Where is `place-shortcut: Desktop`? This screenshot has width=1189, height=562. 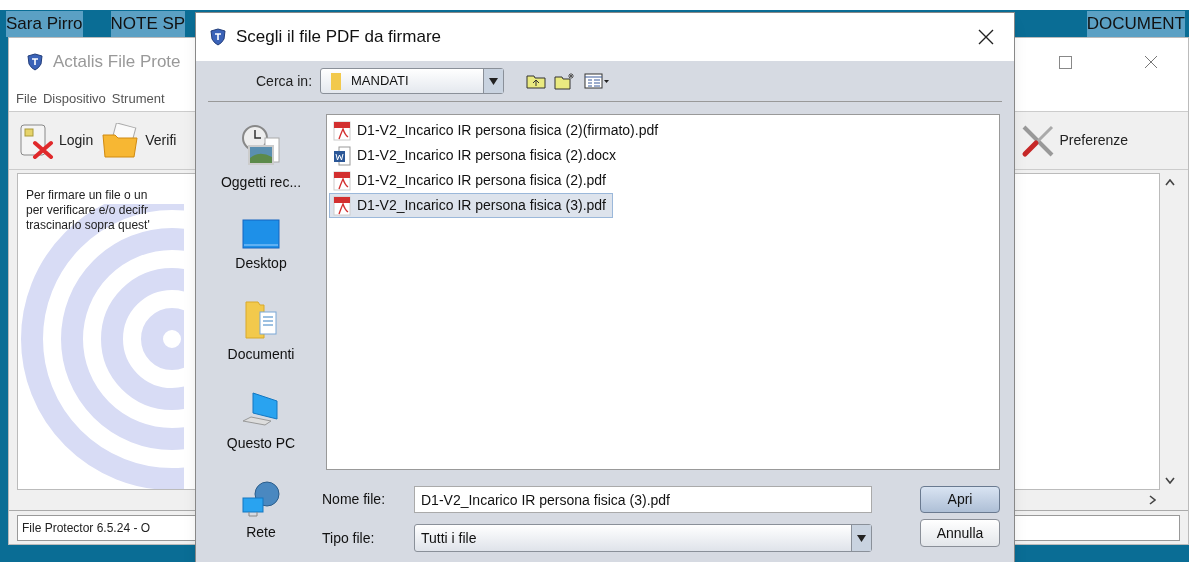
place-shortcut: Desktop is located at coordinates (261, 246).